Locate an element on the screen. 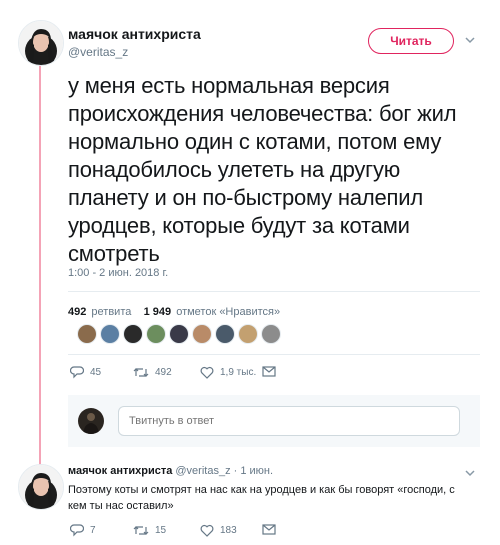 This screenshot has height=545, width=500. chevron-down-icon is located at coordinates (470, 42).